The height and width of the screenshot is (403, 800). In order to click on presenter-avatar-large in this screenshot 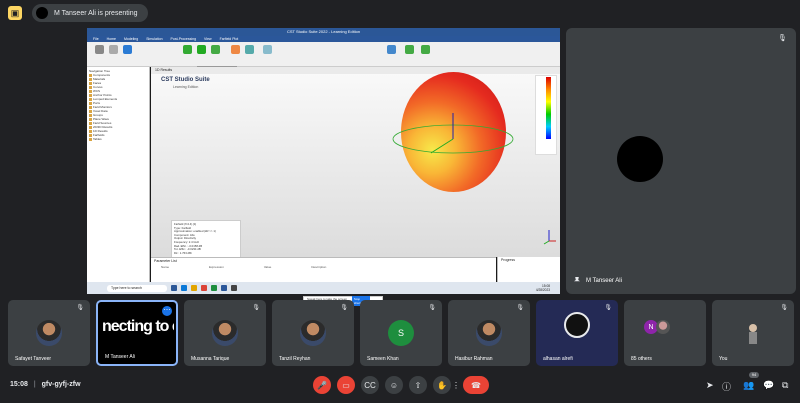, I will do `click(640, 159)`.